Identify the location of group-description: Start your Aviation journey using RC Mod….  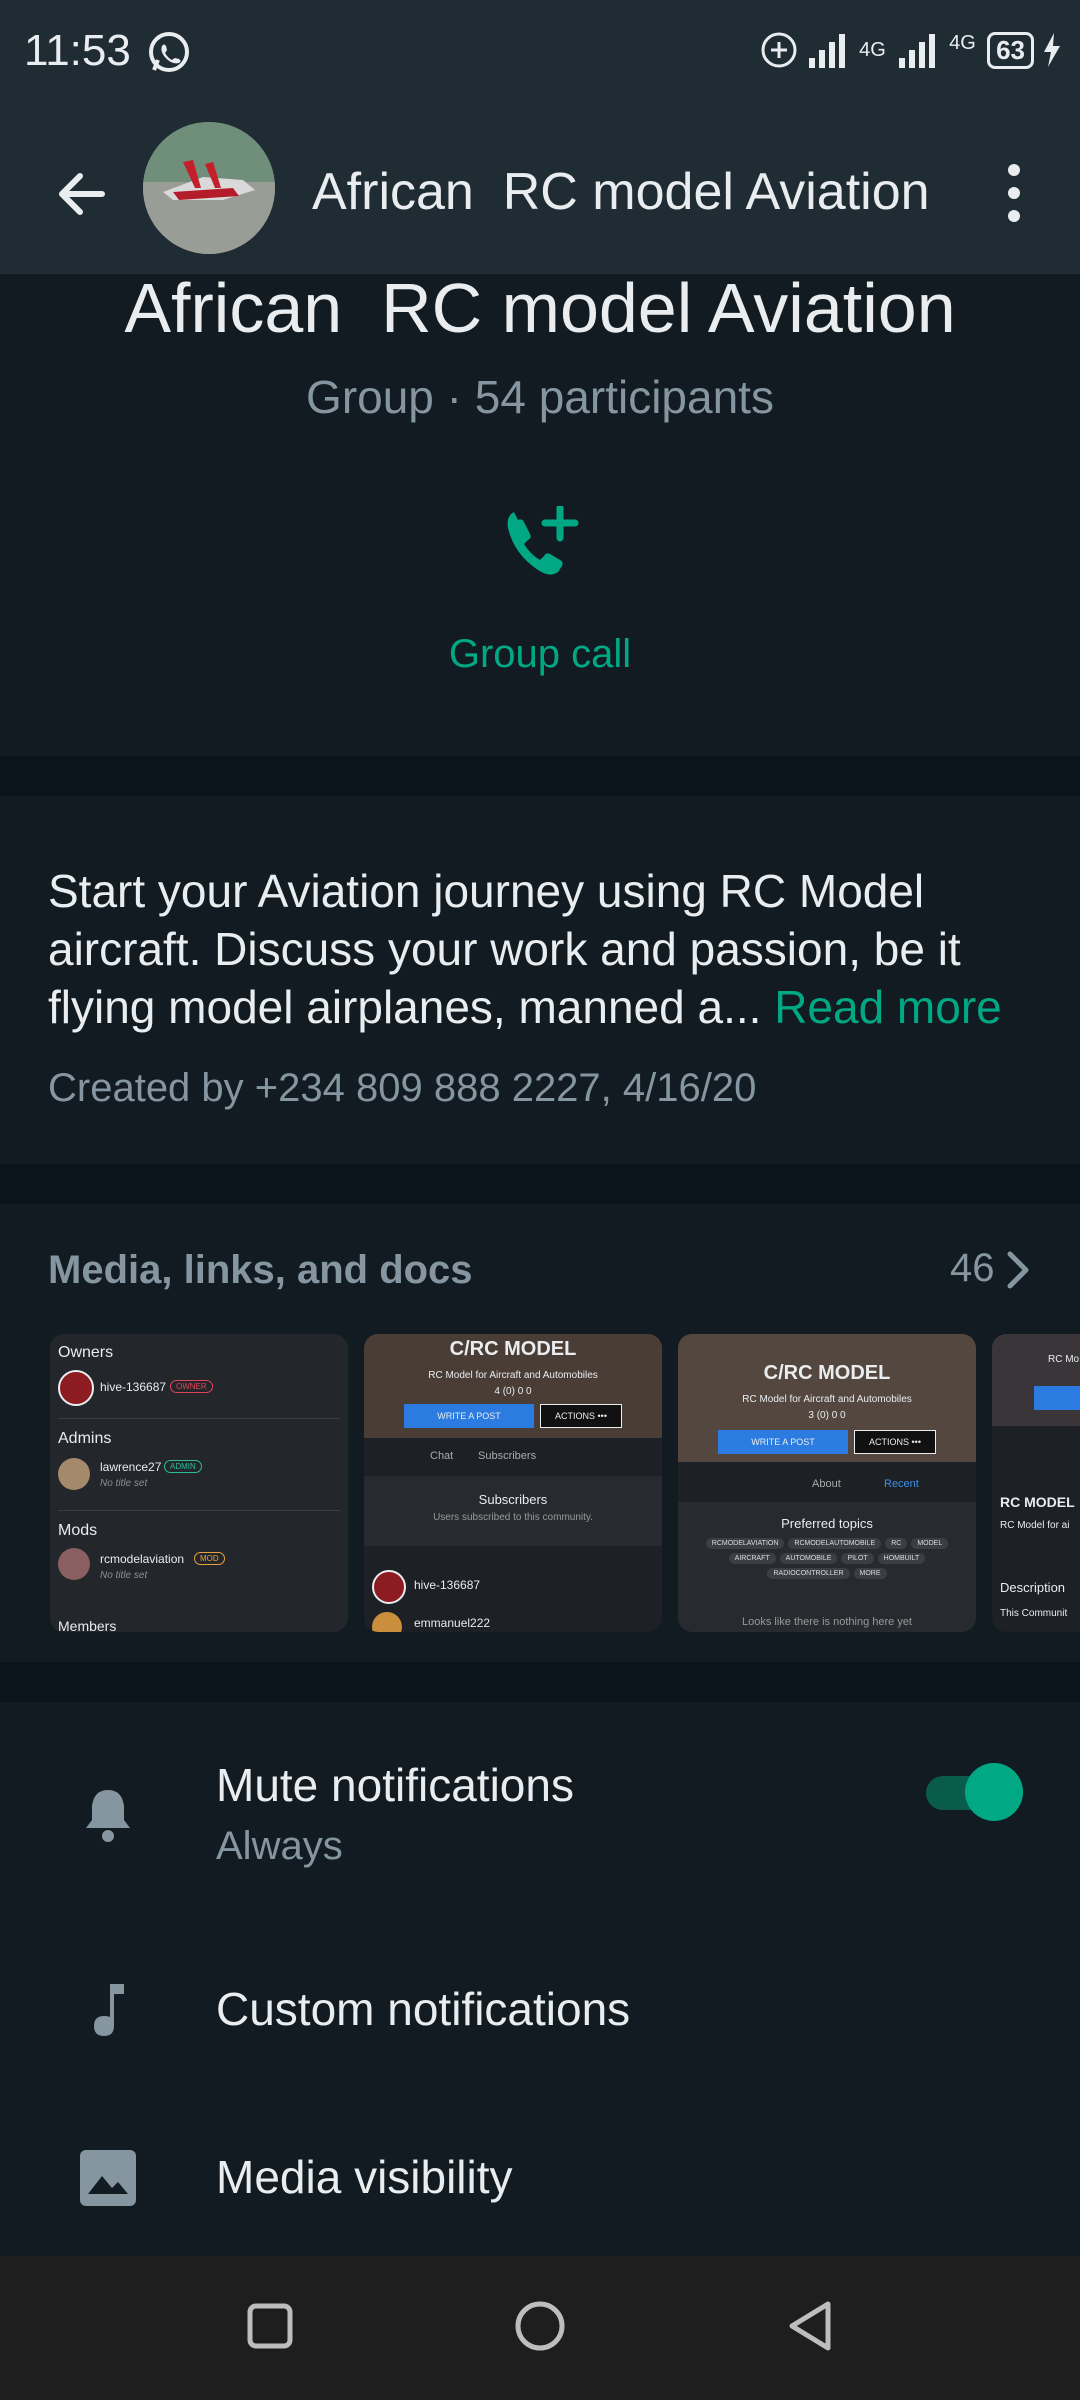
(543, 949).